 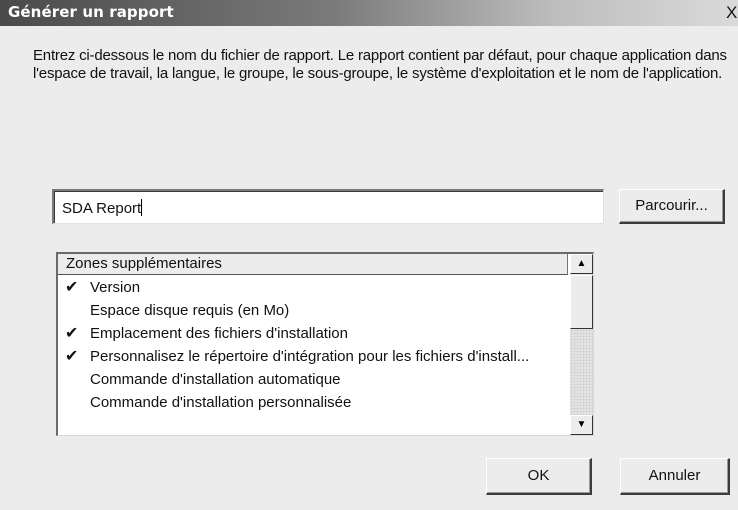 I want to click on list-item: Commande d'installation automatique, so click(x=313, y=379).